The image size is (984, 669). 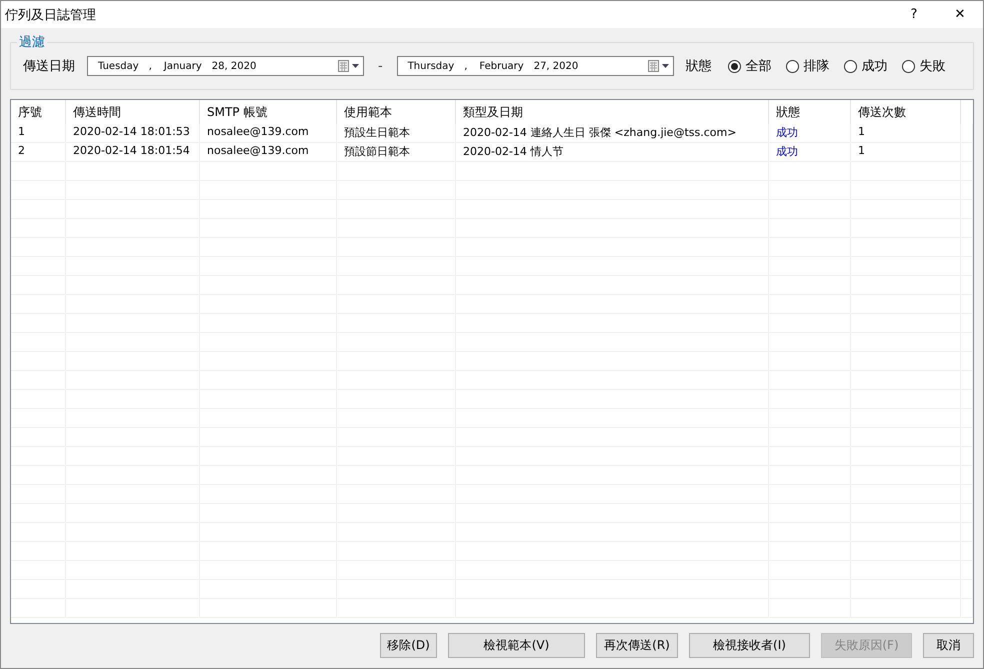 I want to click on status-radio: 成功, so click(x=866, y=66).